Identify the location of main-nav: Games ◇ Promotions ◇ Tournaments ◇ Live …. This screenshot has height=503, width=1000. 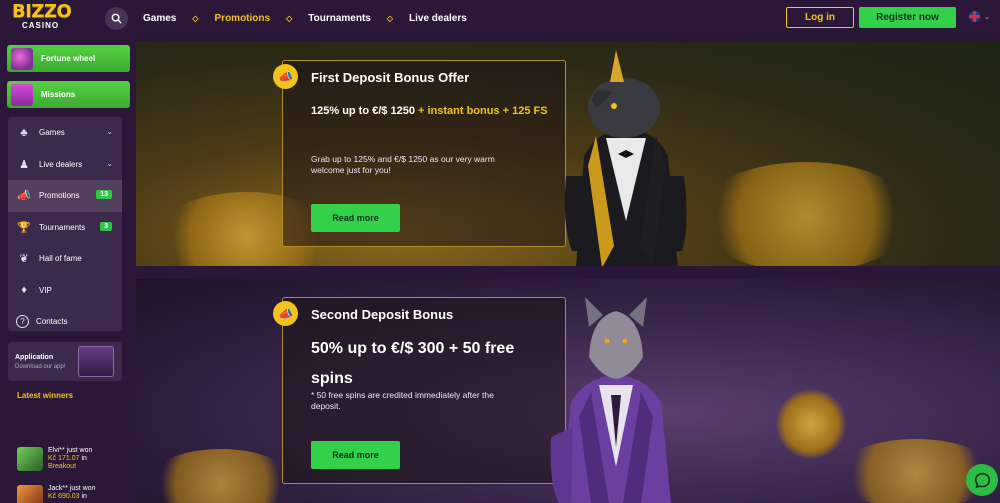
(305, 18).